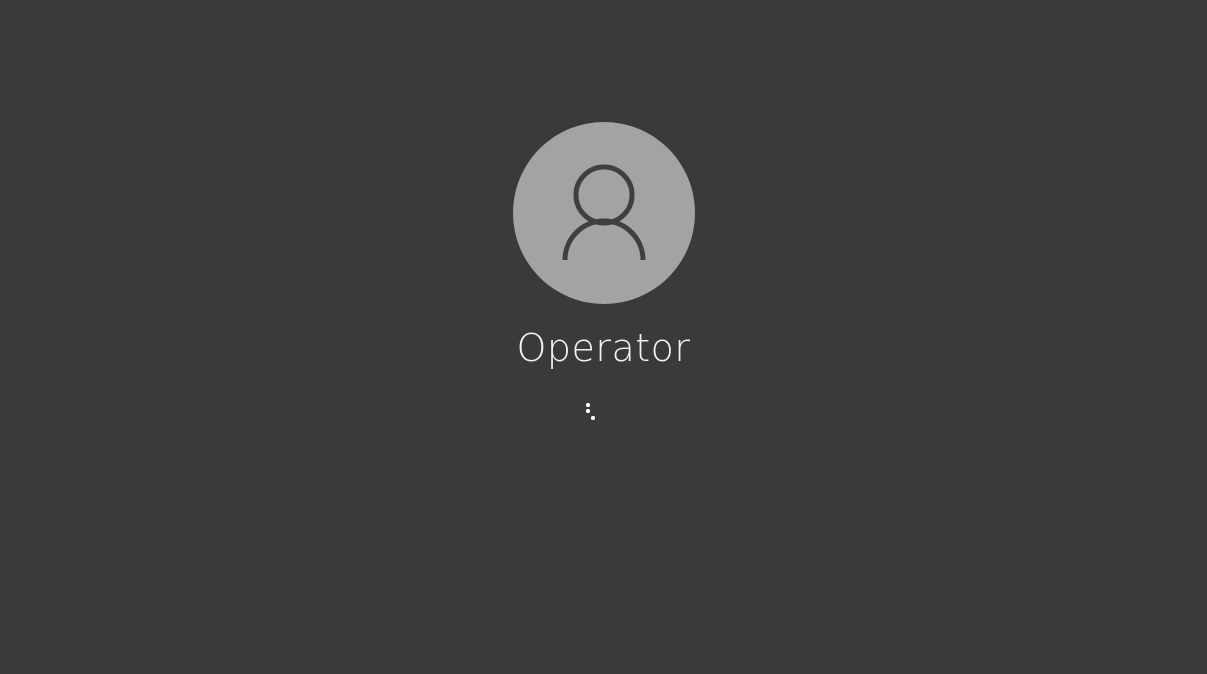  Describe the element at coordinates (603, 348) in the screenshot. I see `username-label: Operator` at that location.